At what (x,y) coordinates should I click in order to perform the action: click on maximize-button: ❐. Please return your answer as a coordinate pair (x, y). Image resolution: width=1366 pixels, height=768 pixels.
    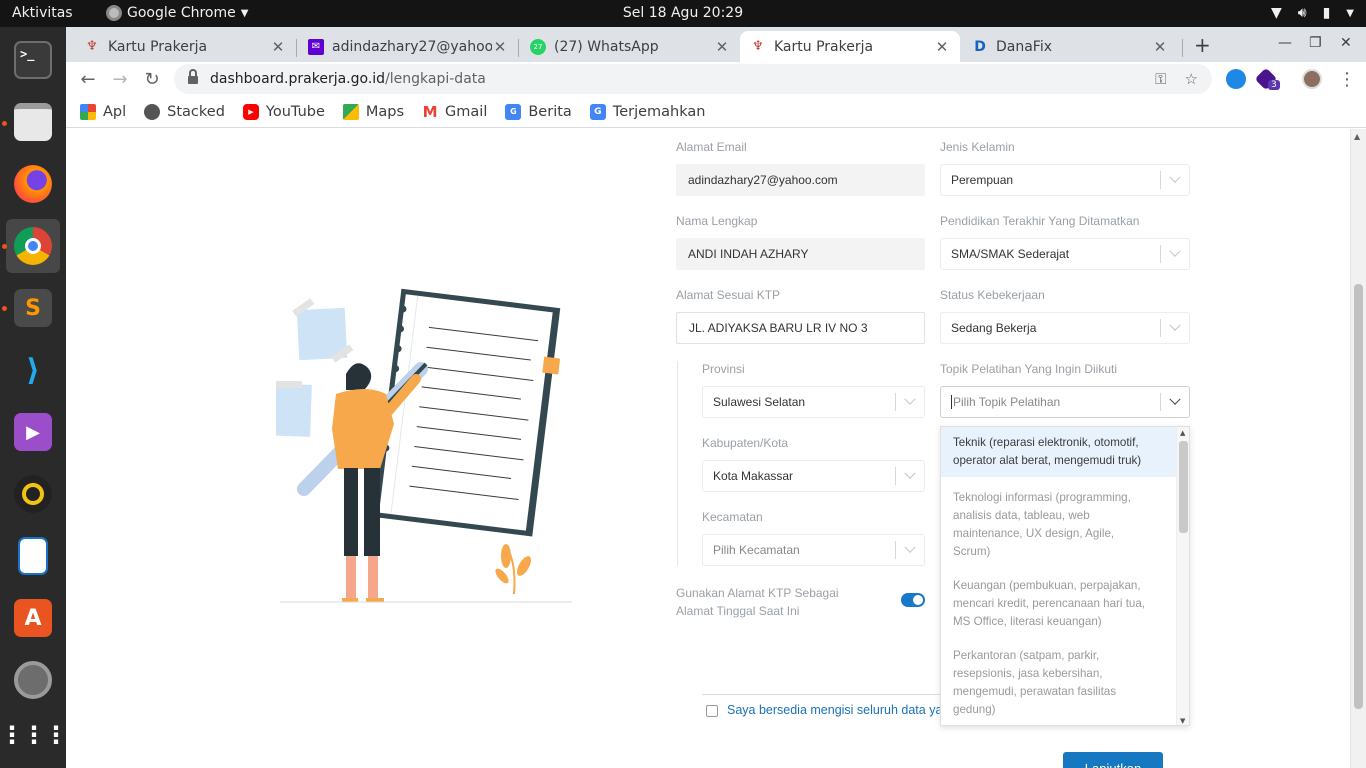
    Looking at the image, I should click on (1315, 43).